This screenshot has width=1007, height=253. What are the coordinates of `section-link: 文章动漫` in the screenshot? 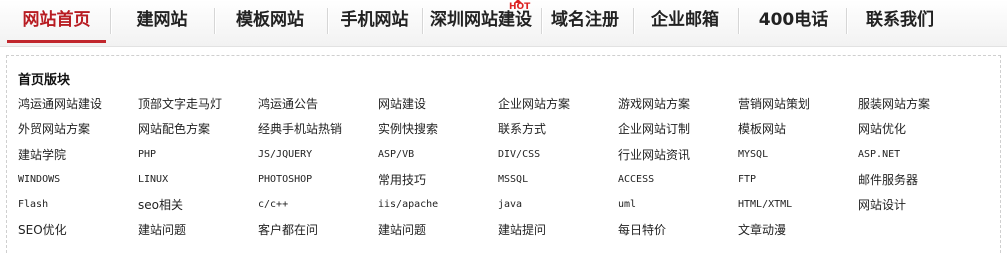 It's located at (762, 230).